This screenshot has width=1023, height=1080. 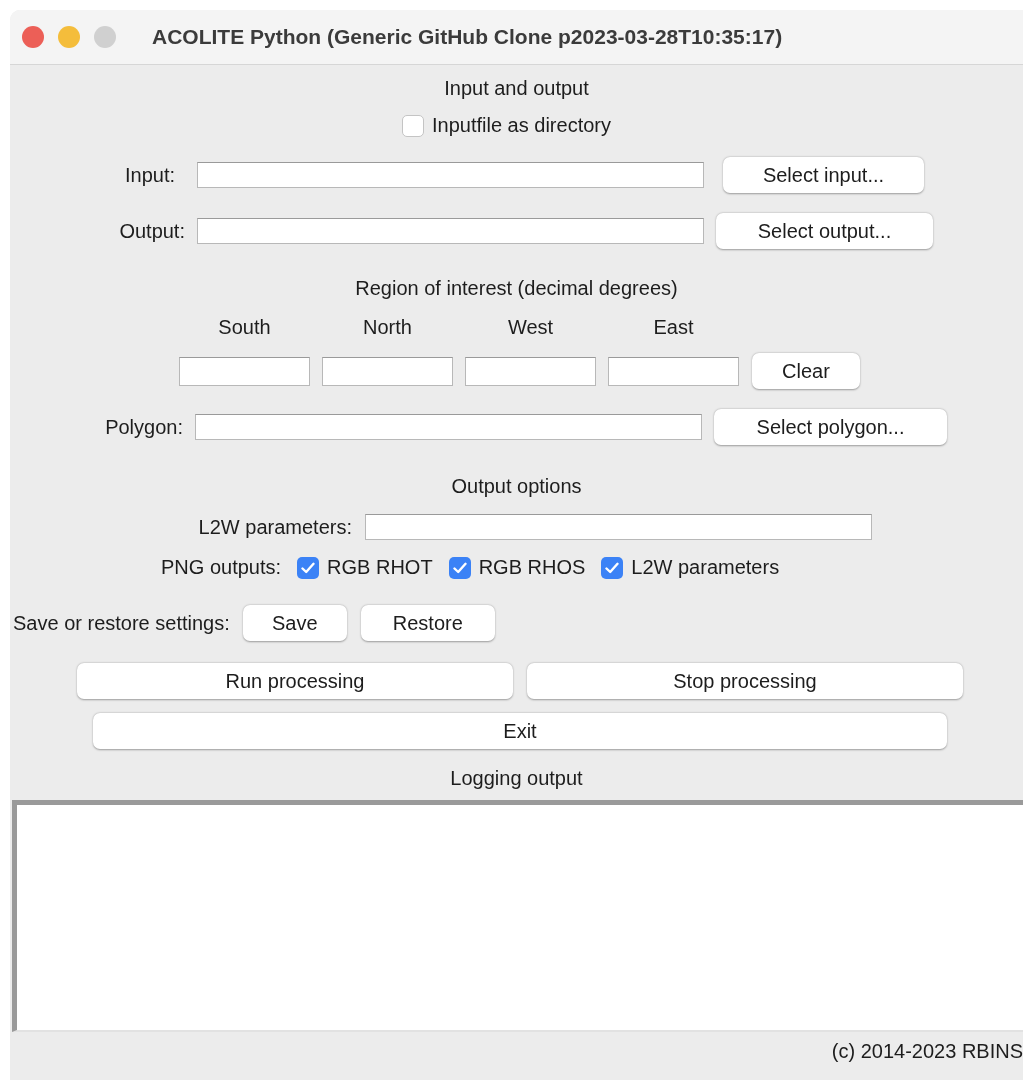 I want to click on section-heading: Logging output, so click(x=516, y=778).